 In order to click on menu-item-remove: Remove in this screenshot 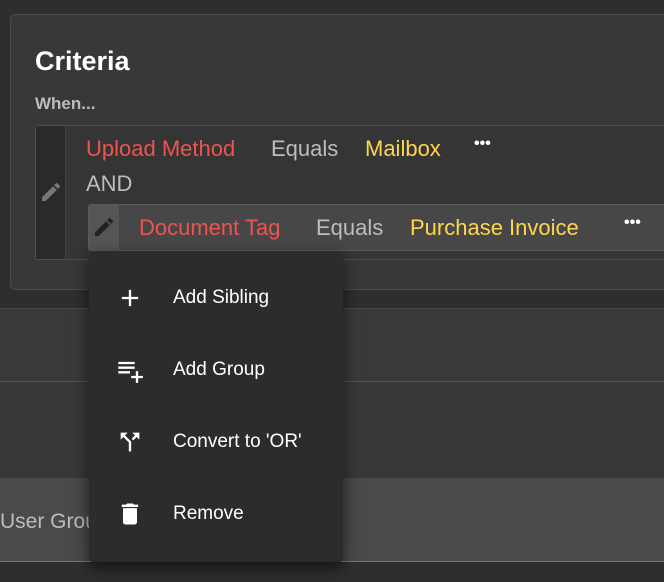, I will do `click(216, 514)`.